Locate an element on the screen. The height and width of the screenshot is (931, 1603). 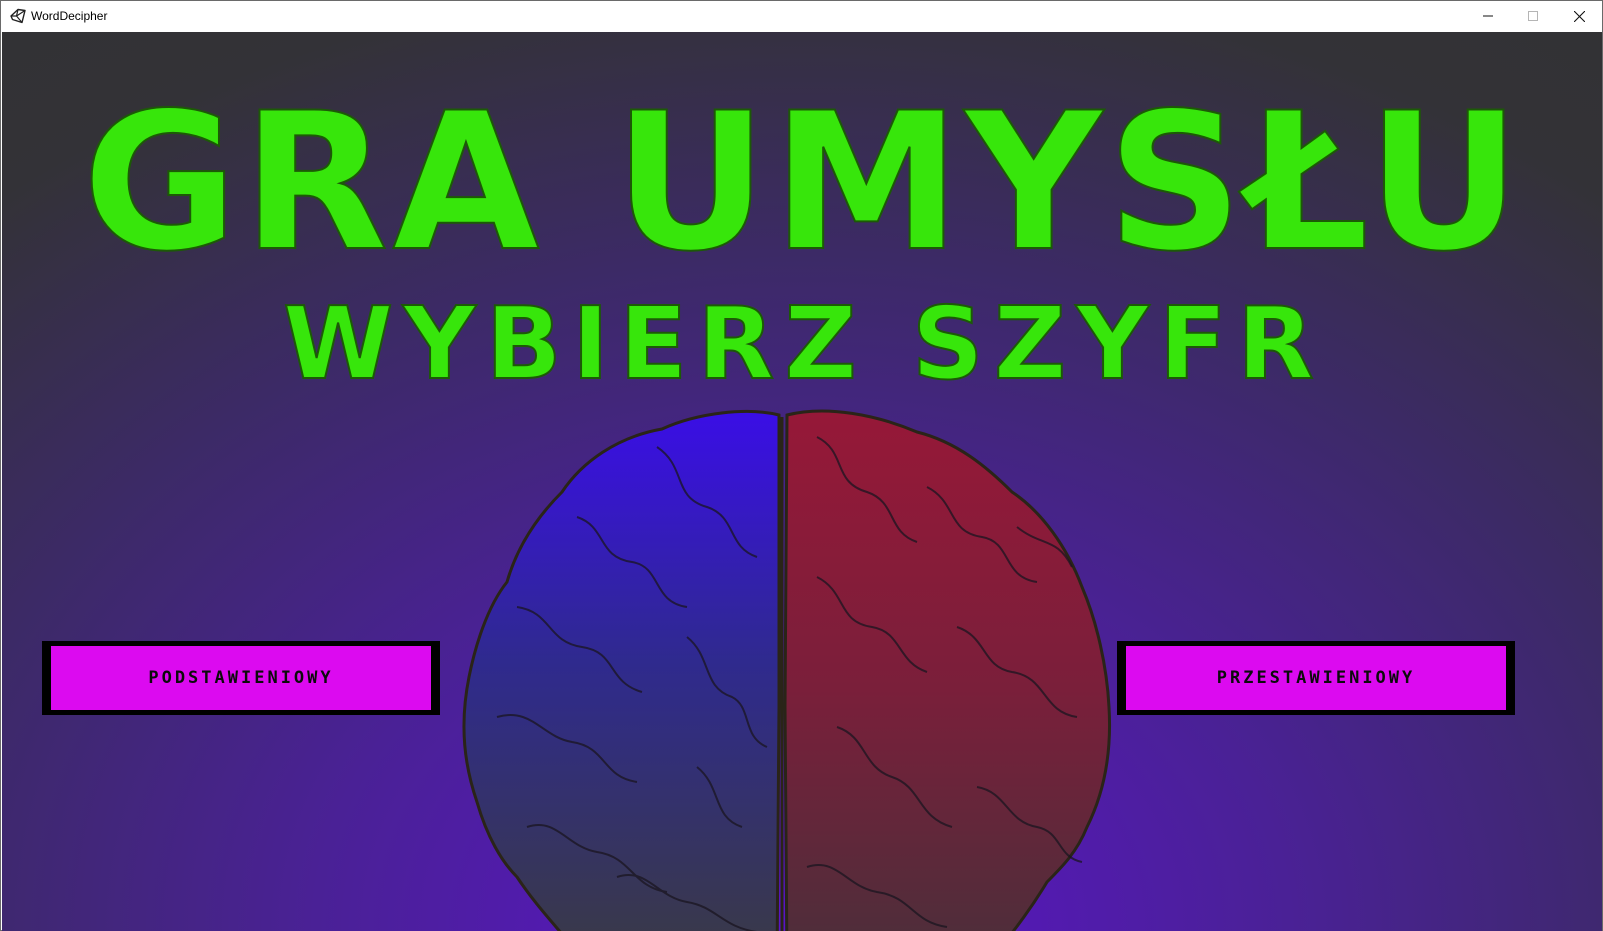
substitution-cipher-label: PODSTAWIENIOWY is located at coordinates (241, 678).